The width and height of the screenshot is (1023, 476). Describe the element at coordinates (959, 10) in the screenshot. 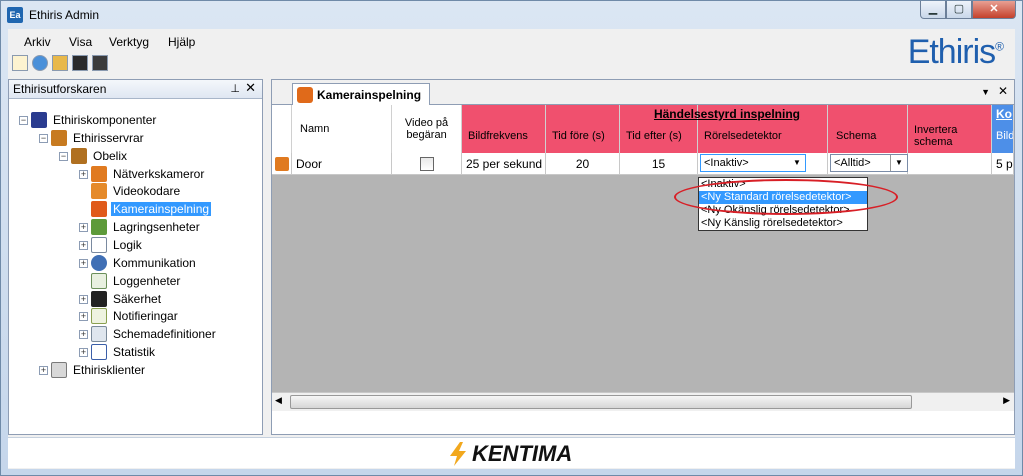

I see `maximize-button: ▢` at that location.